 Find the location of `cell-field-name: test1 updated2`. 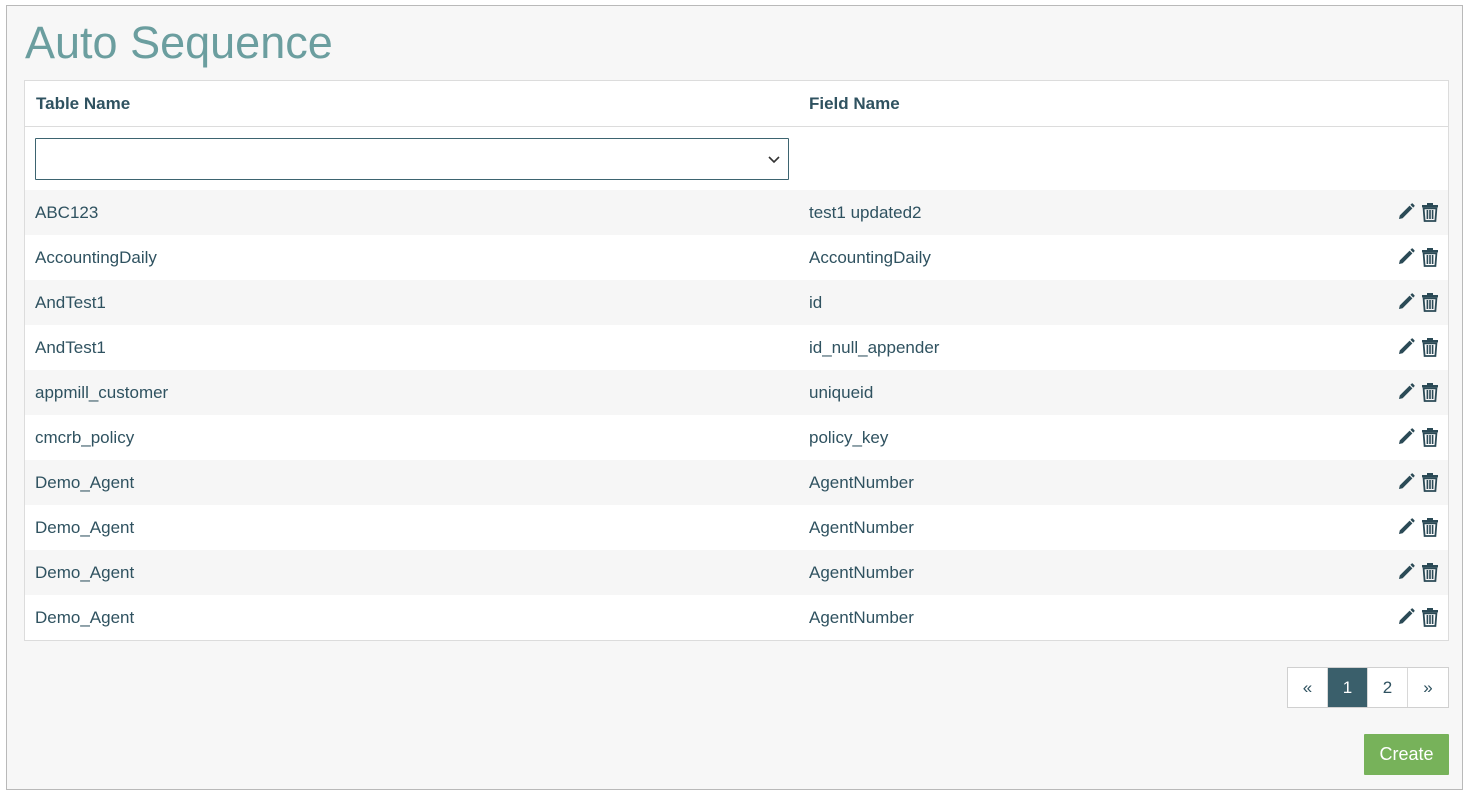

cell-field-name: test1 updated2 is located at coordinates (865, 212).